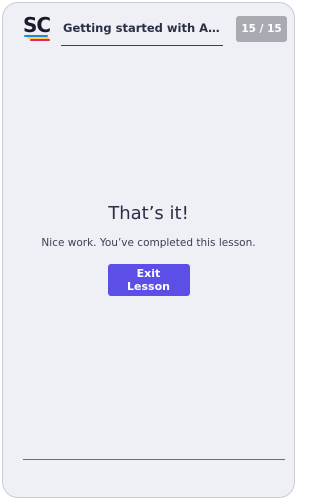  What do you see at coordinates (148, 213) in the screenshot?
I see `completion-heading: That’s it!` at bounding box center [148, 213].